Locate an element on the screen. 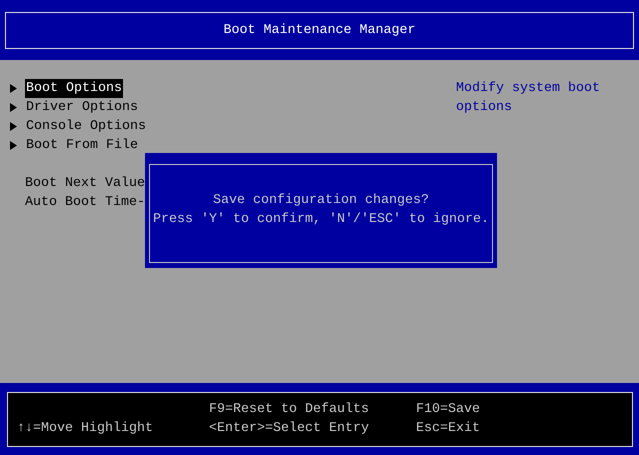  key-hint: ↑↓=Move Highlight is located at coordinates (85, 429).